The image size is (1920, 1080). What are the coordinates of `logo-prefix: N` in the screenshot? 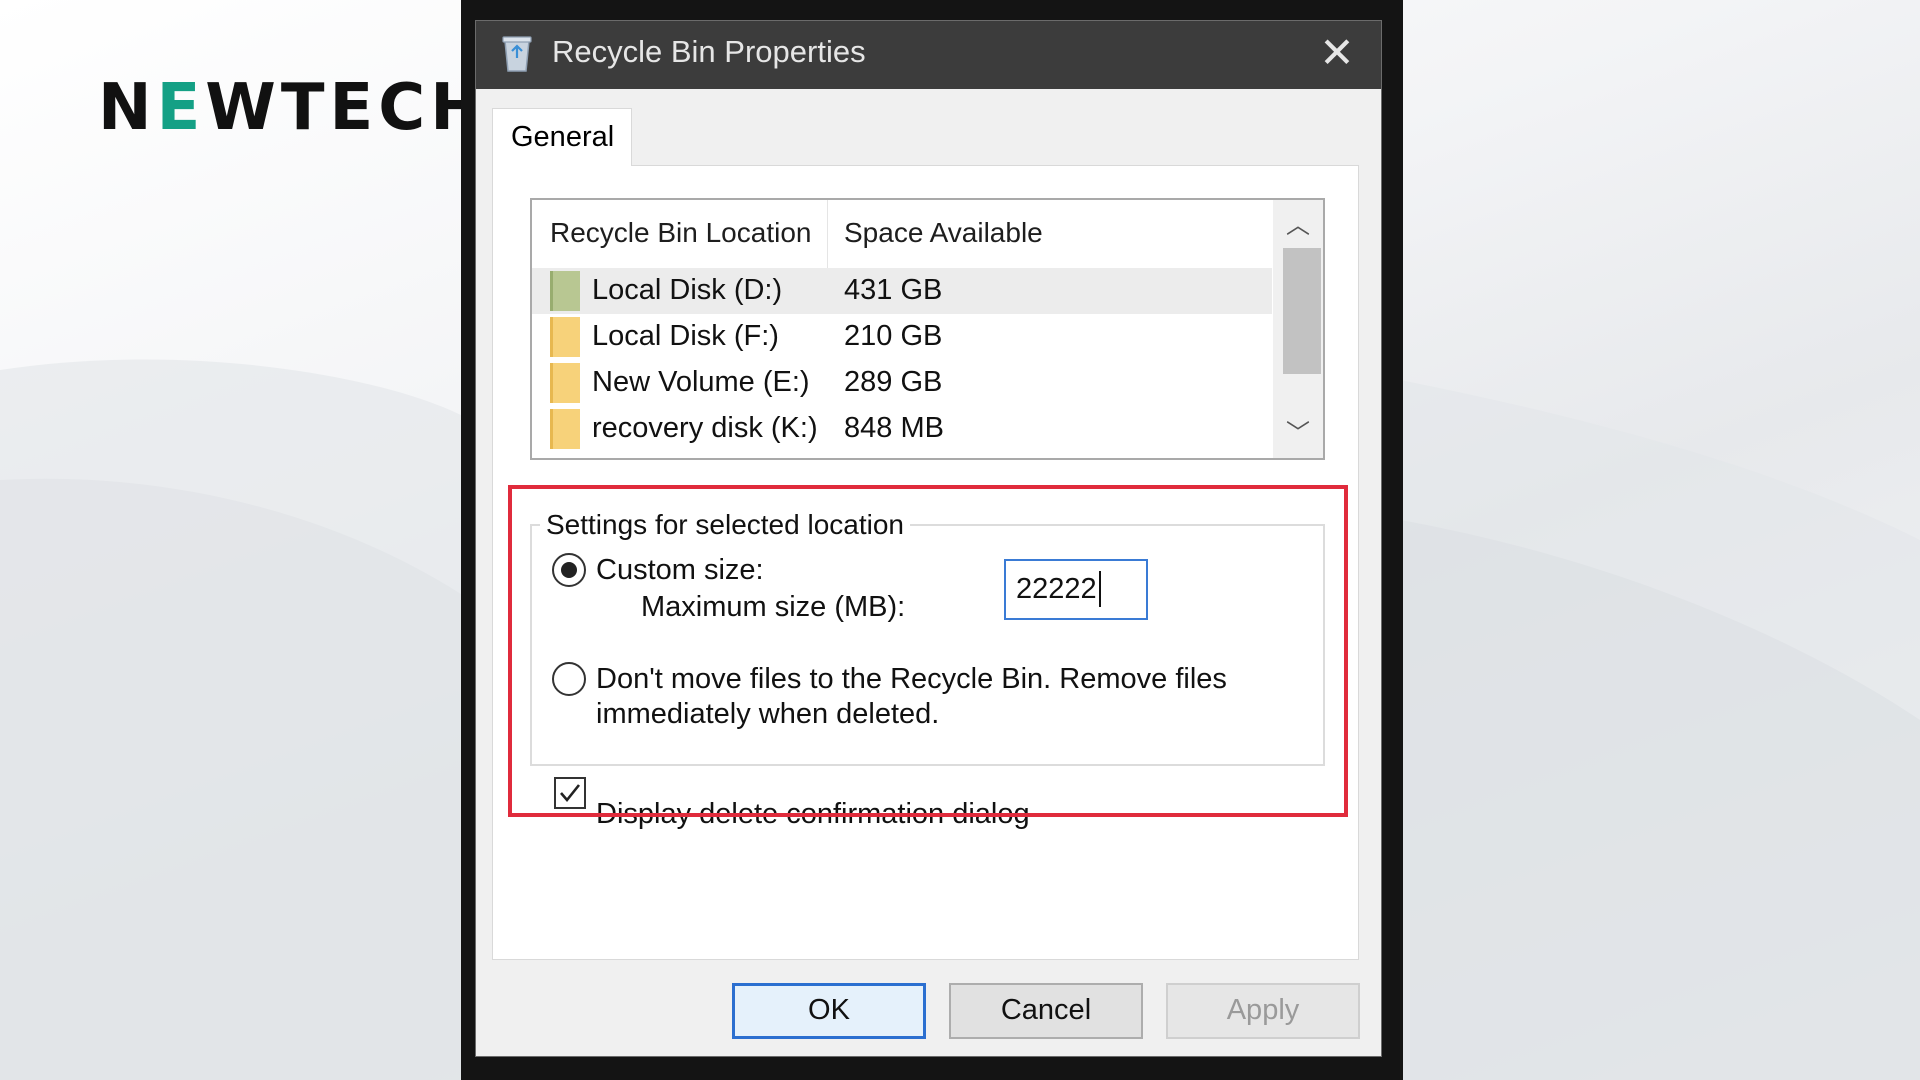 It's located at (127, 108).